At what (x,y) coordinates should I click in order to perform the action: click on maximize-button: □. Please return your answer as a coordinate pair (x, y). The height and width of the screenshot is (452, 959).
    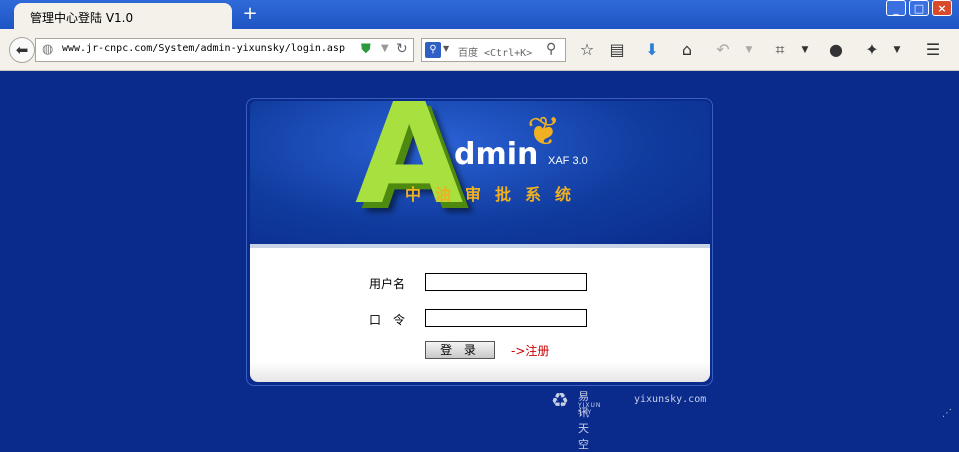
    Looking at the image, I should click on (919, 8).